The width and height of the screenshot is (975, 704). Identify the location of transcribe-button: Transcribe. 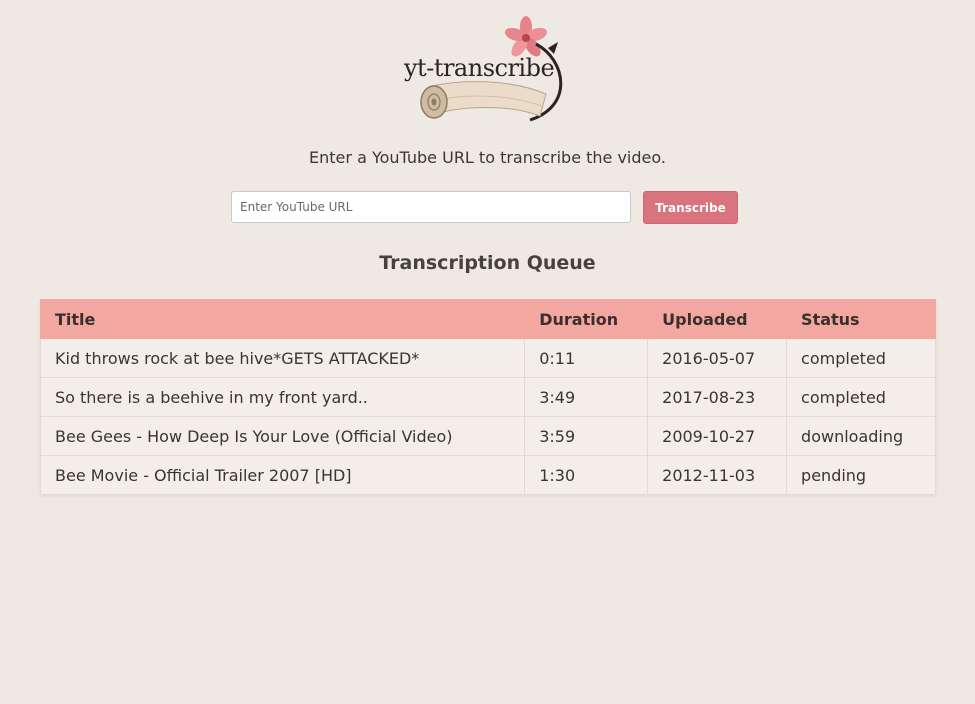
(690, 207).